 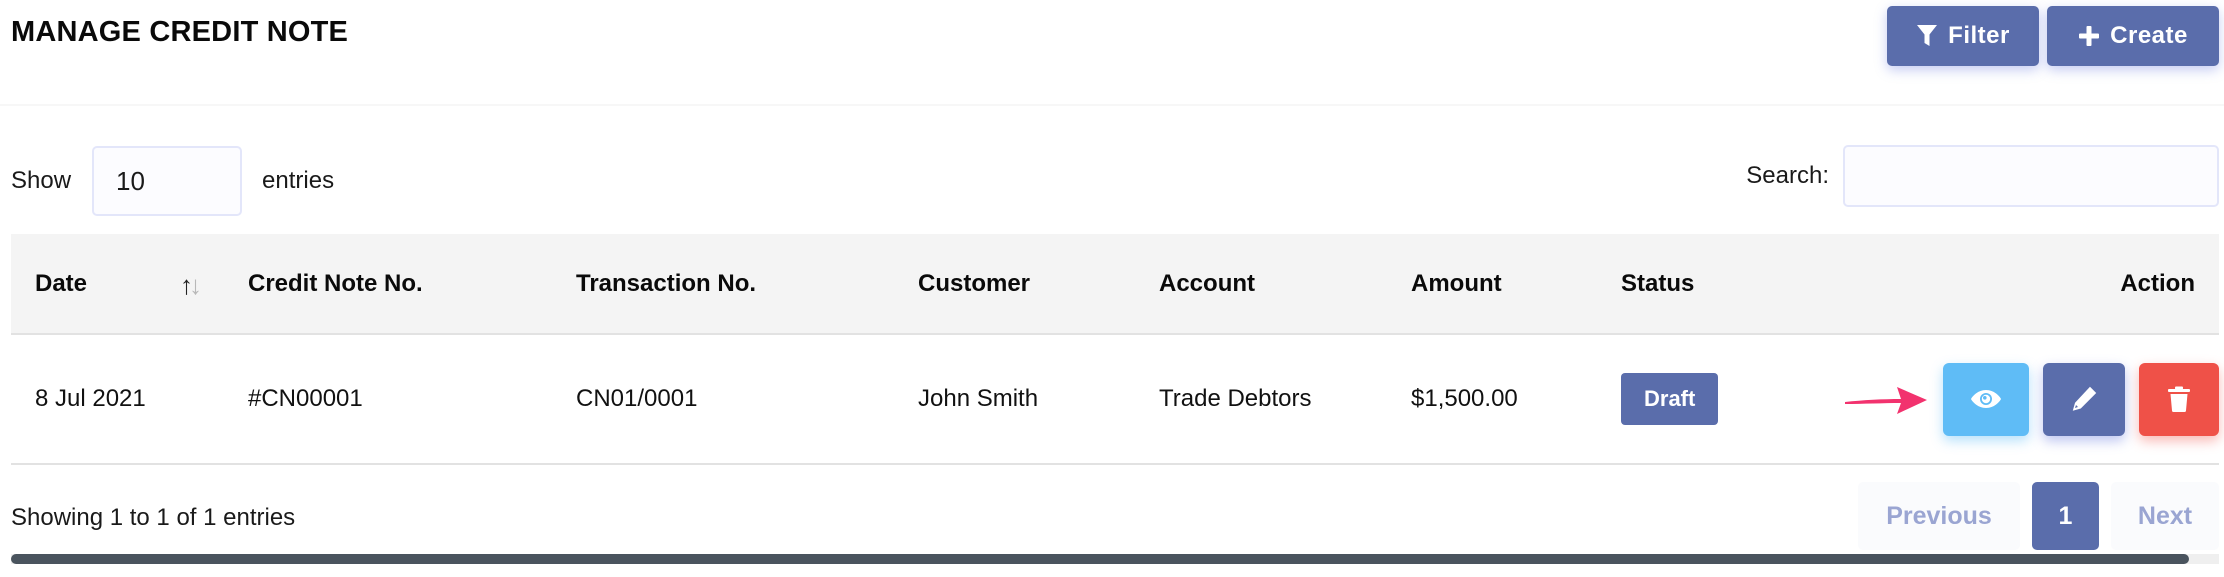 What do you see at coordinates (637, 398) in the screenshot?
I see `cell-transaction-no: CN01/0001` at bounding box center [637, 398].